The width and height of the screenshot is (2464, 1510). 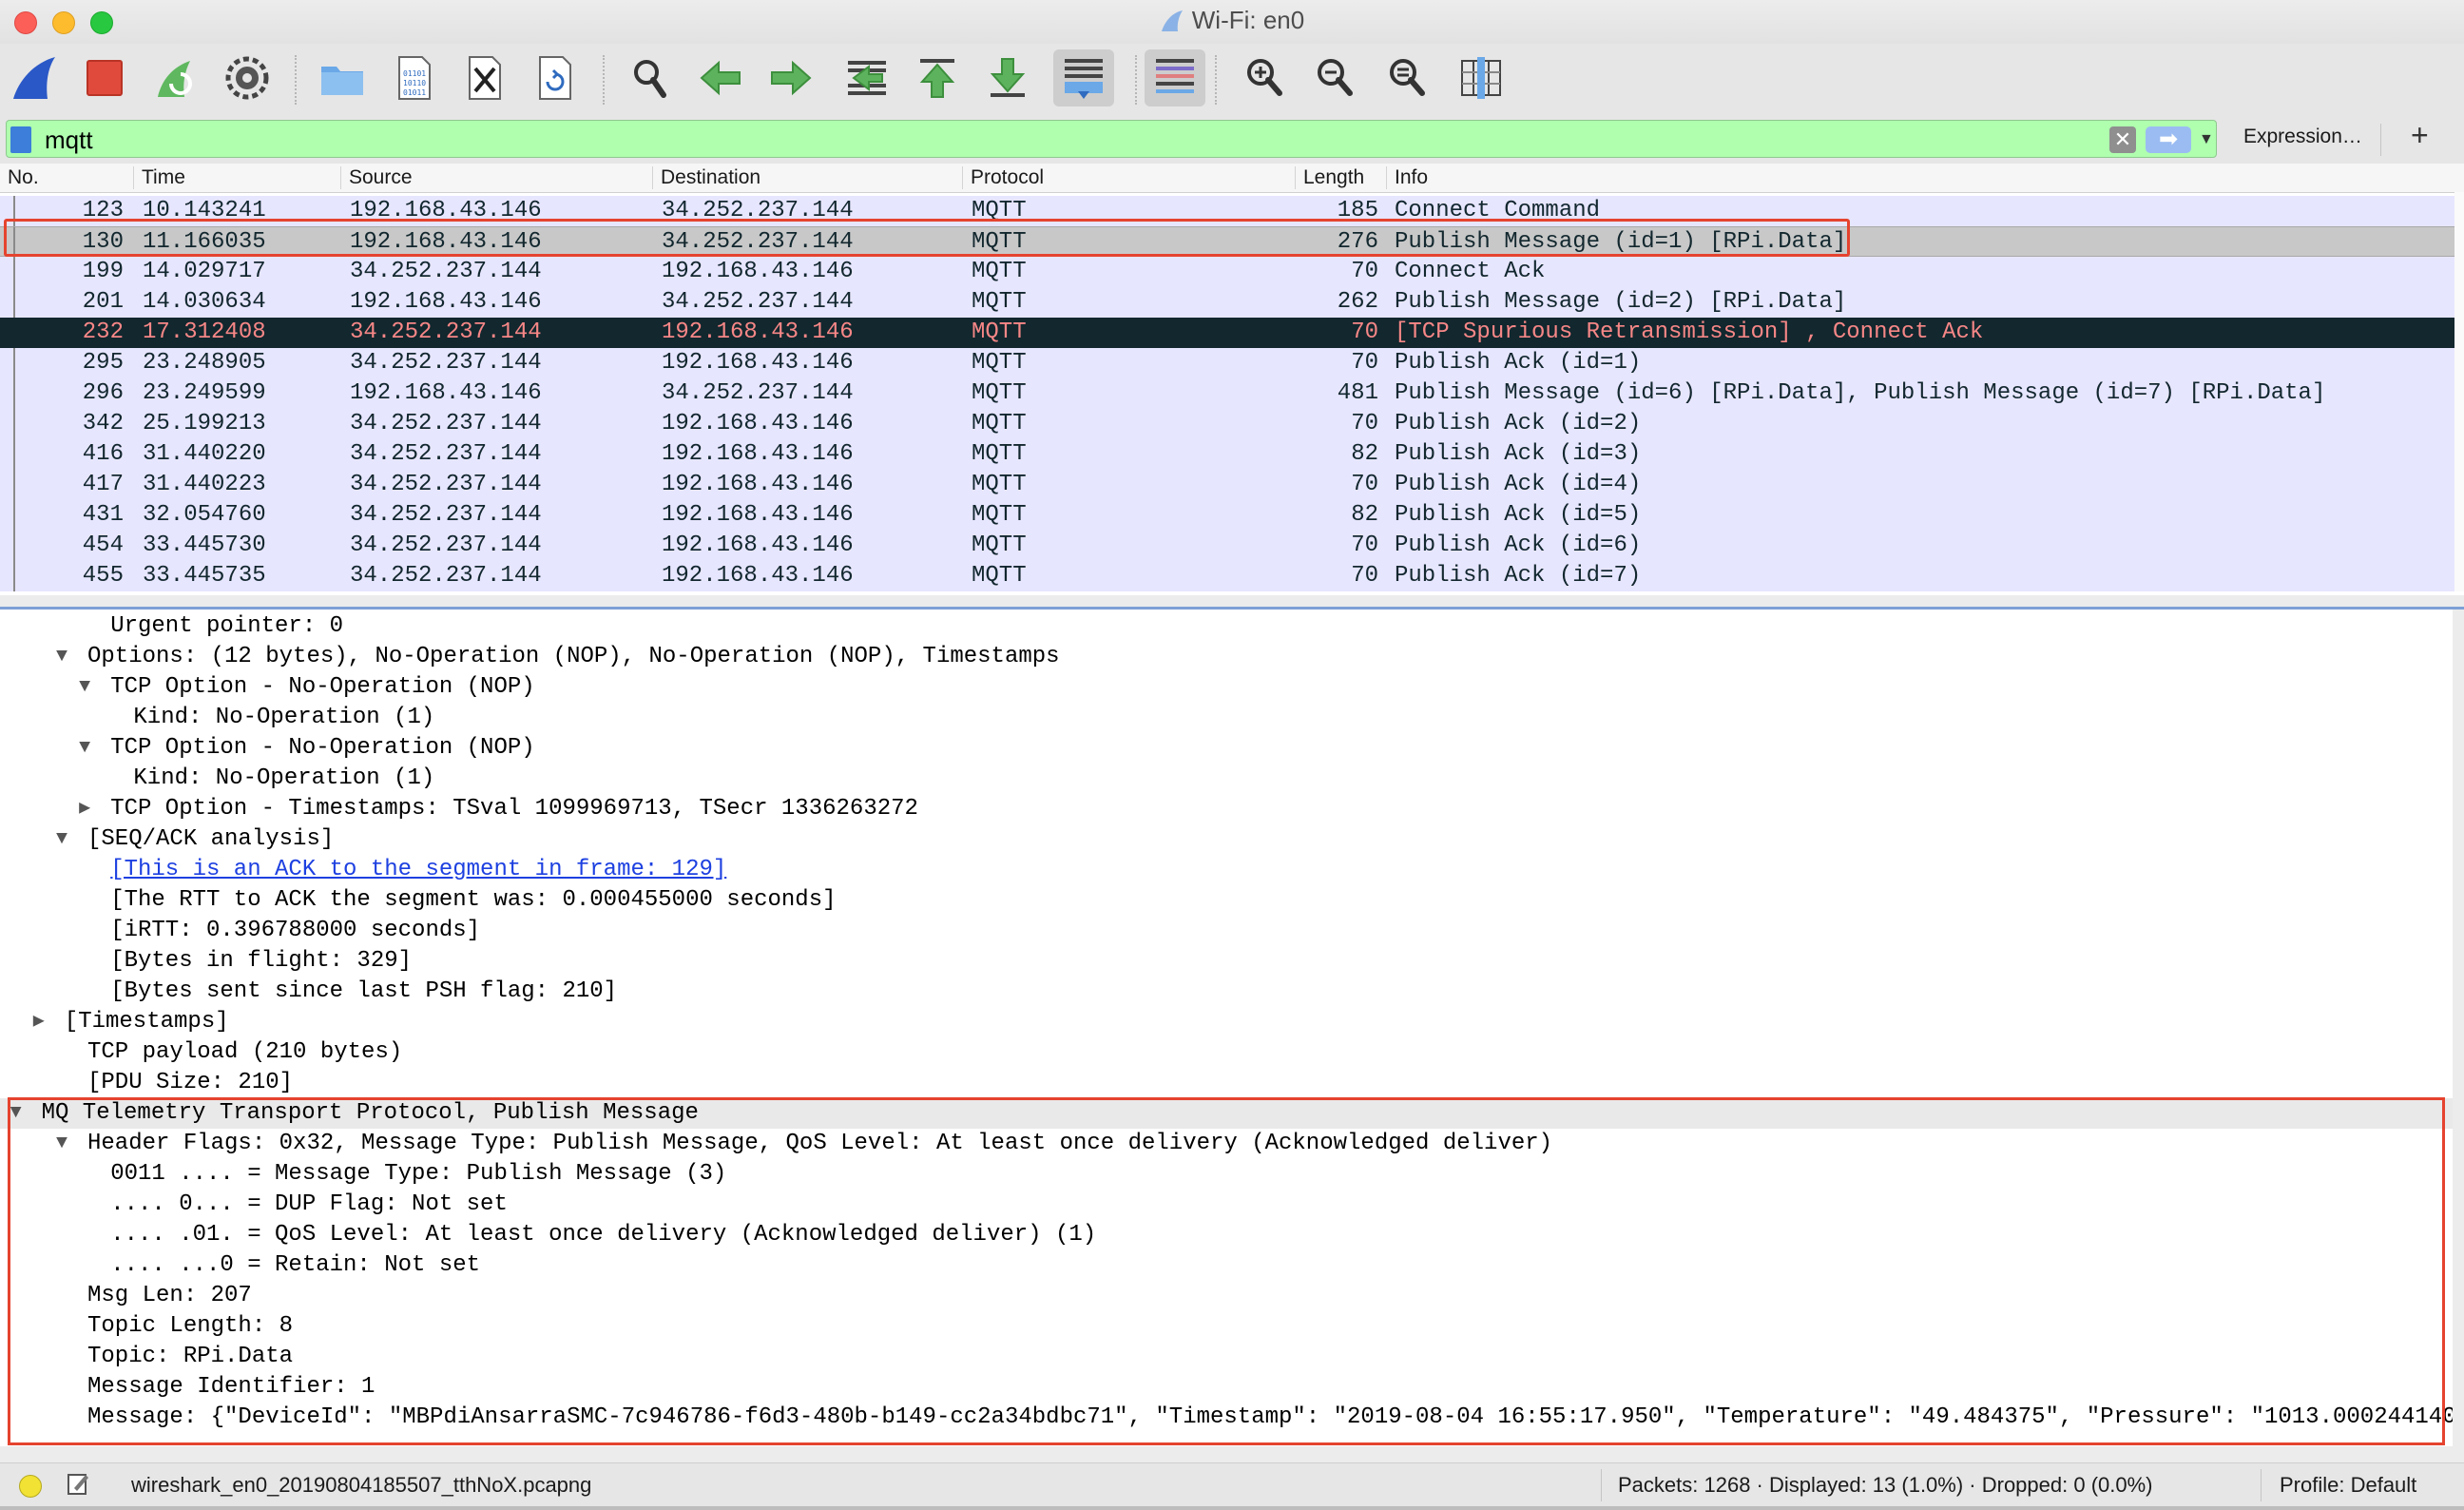 What do you see at coordinates (78, 1483) in the screenshot?
I see `capture-comment-icon` at bounding box center [78, 1483].